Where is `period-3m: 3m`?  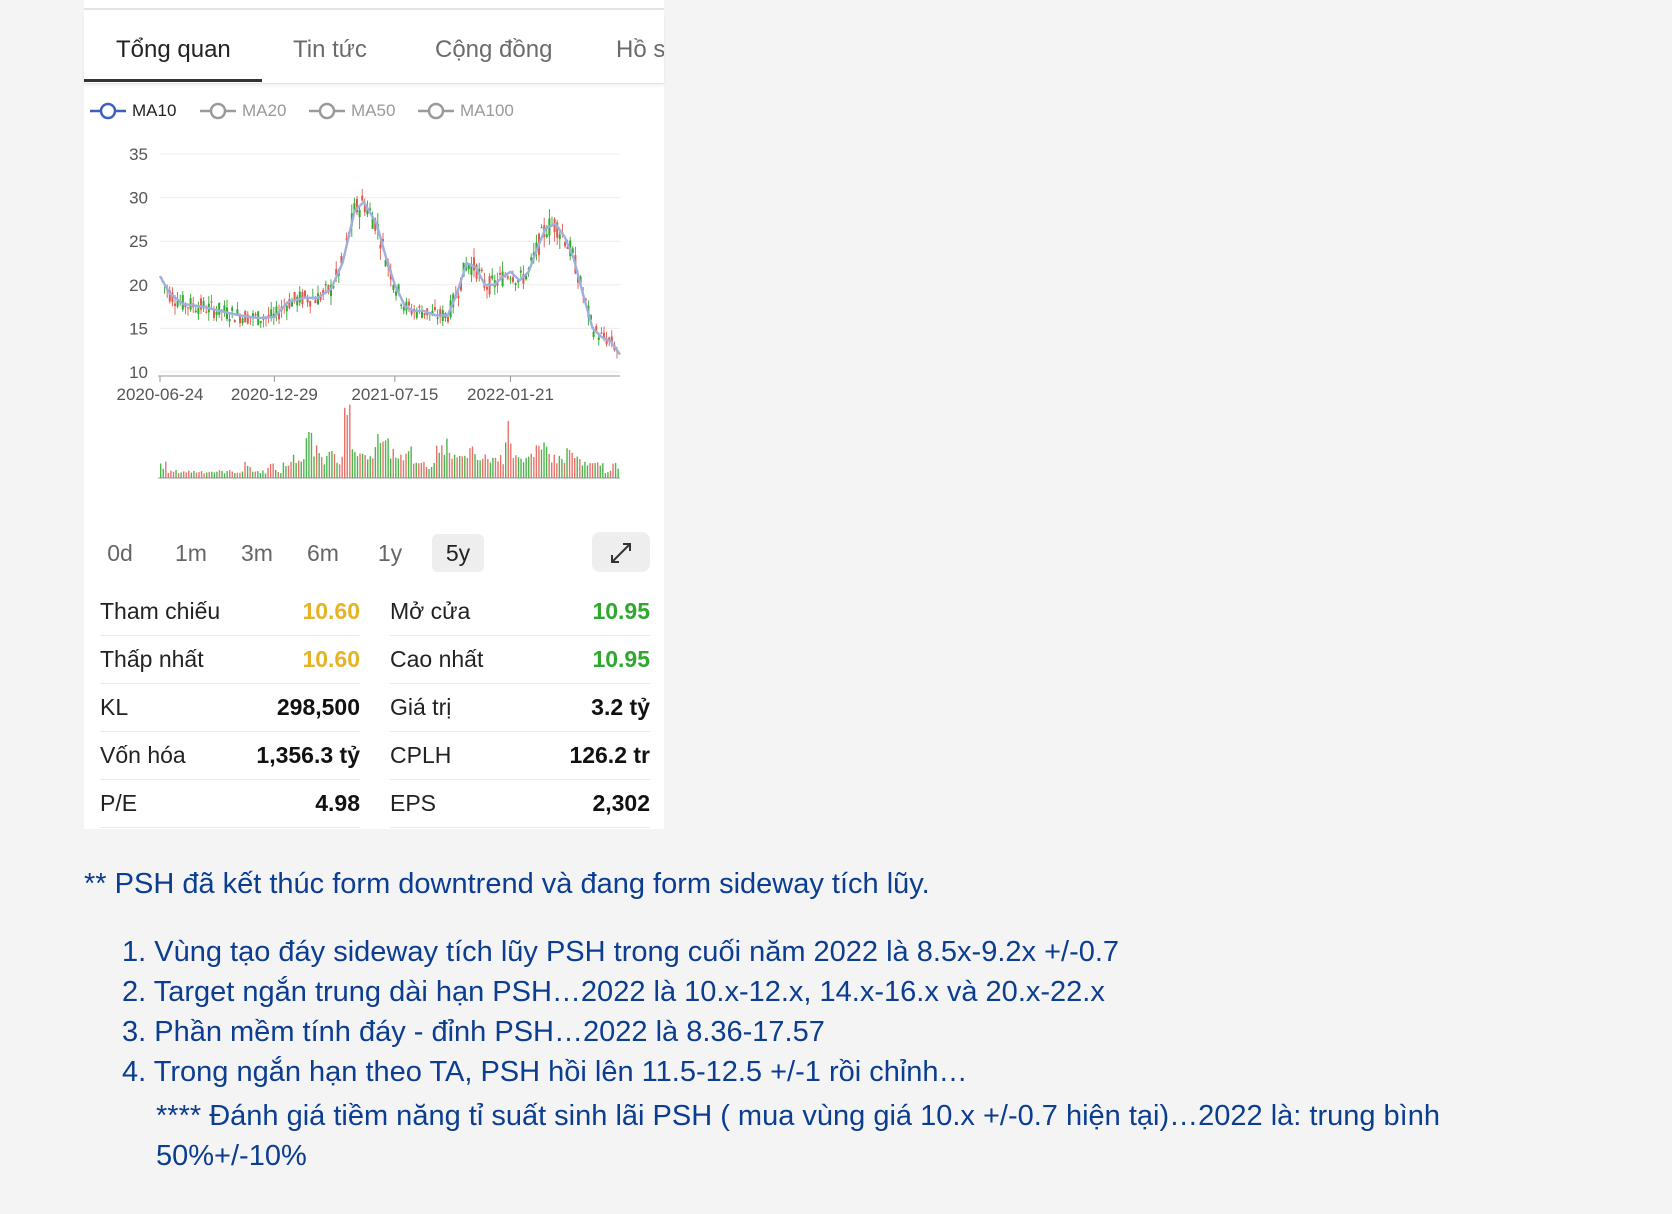
period-3m: 3m is located at coordinates (257, 553).